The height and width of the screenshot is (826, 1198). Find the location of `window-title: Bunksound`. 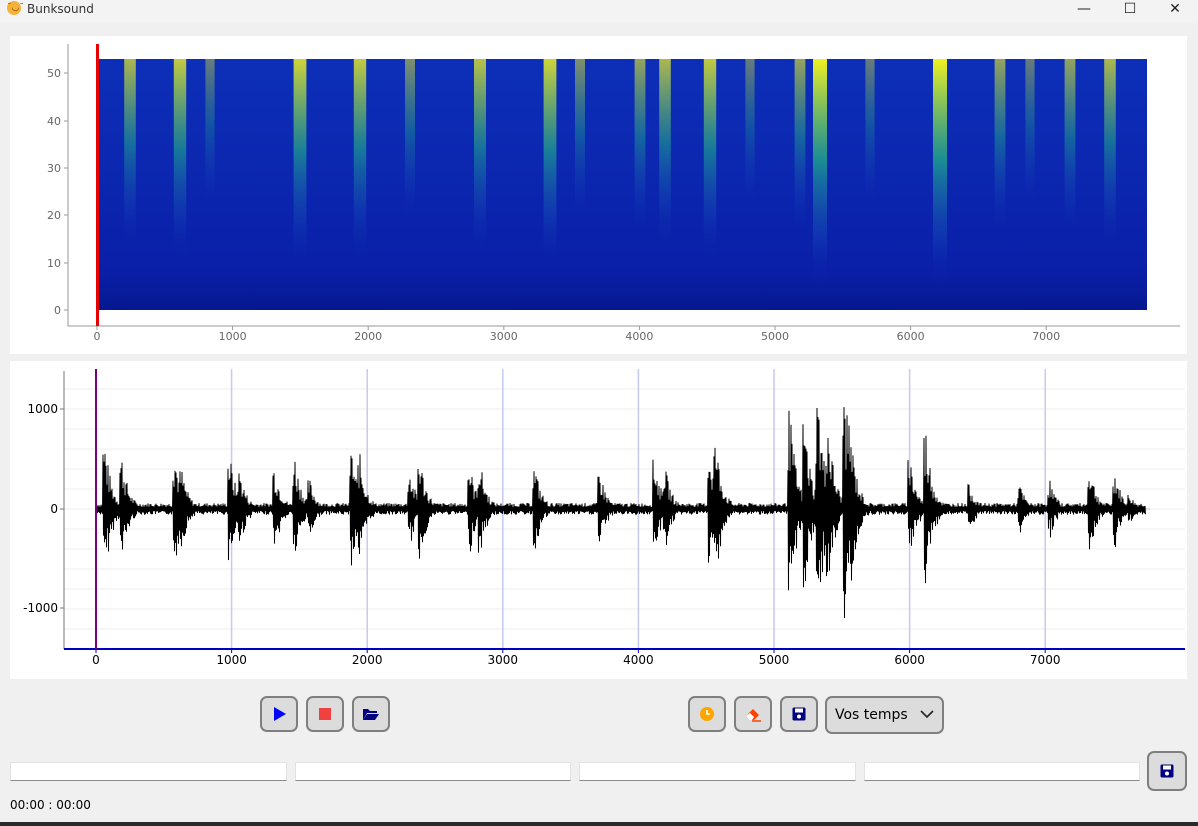

window-title: Bunksound is located at coordinates (60, 9).